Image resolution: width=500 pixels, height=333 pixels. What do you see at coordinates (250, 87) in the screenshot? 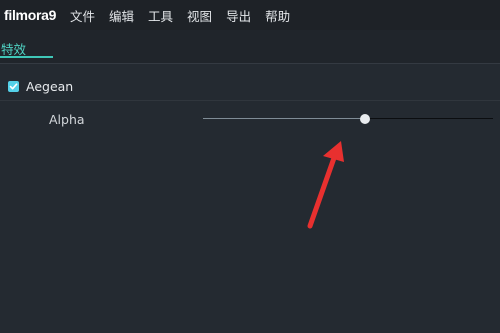
I see `effect-row: Aegean` at bounding box center [250, 87].